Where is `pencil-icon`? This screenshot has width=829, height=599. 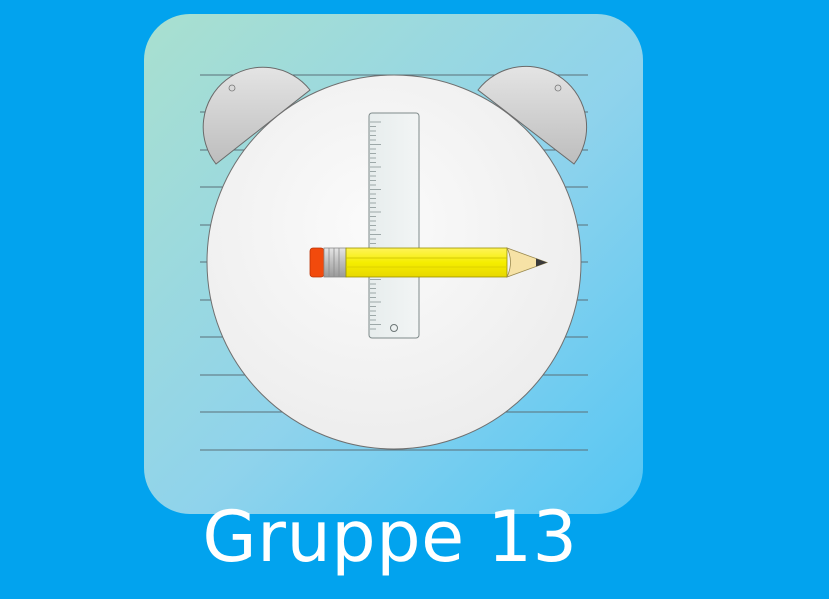 pencil-icon is located at coordinates (429, 262).